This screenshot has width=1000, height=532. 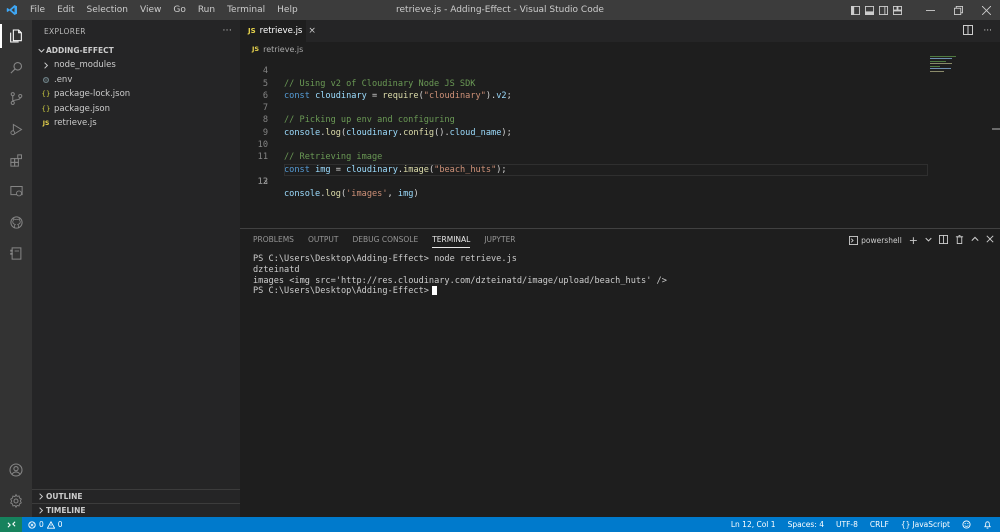 What do you see at coordinates (620, 49) in the screenshot?
I see `breadcrumb: JS retrieve.js` at bounding box center [620, 49].